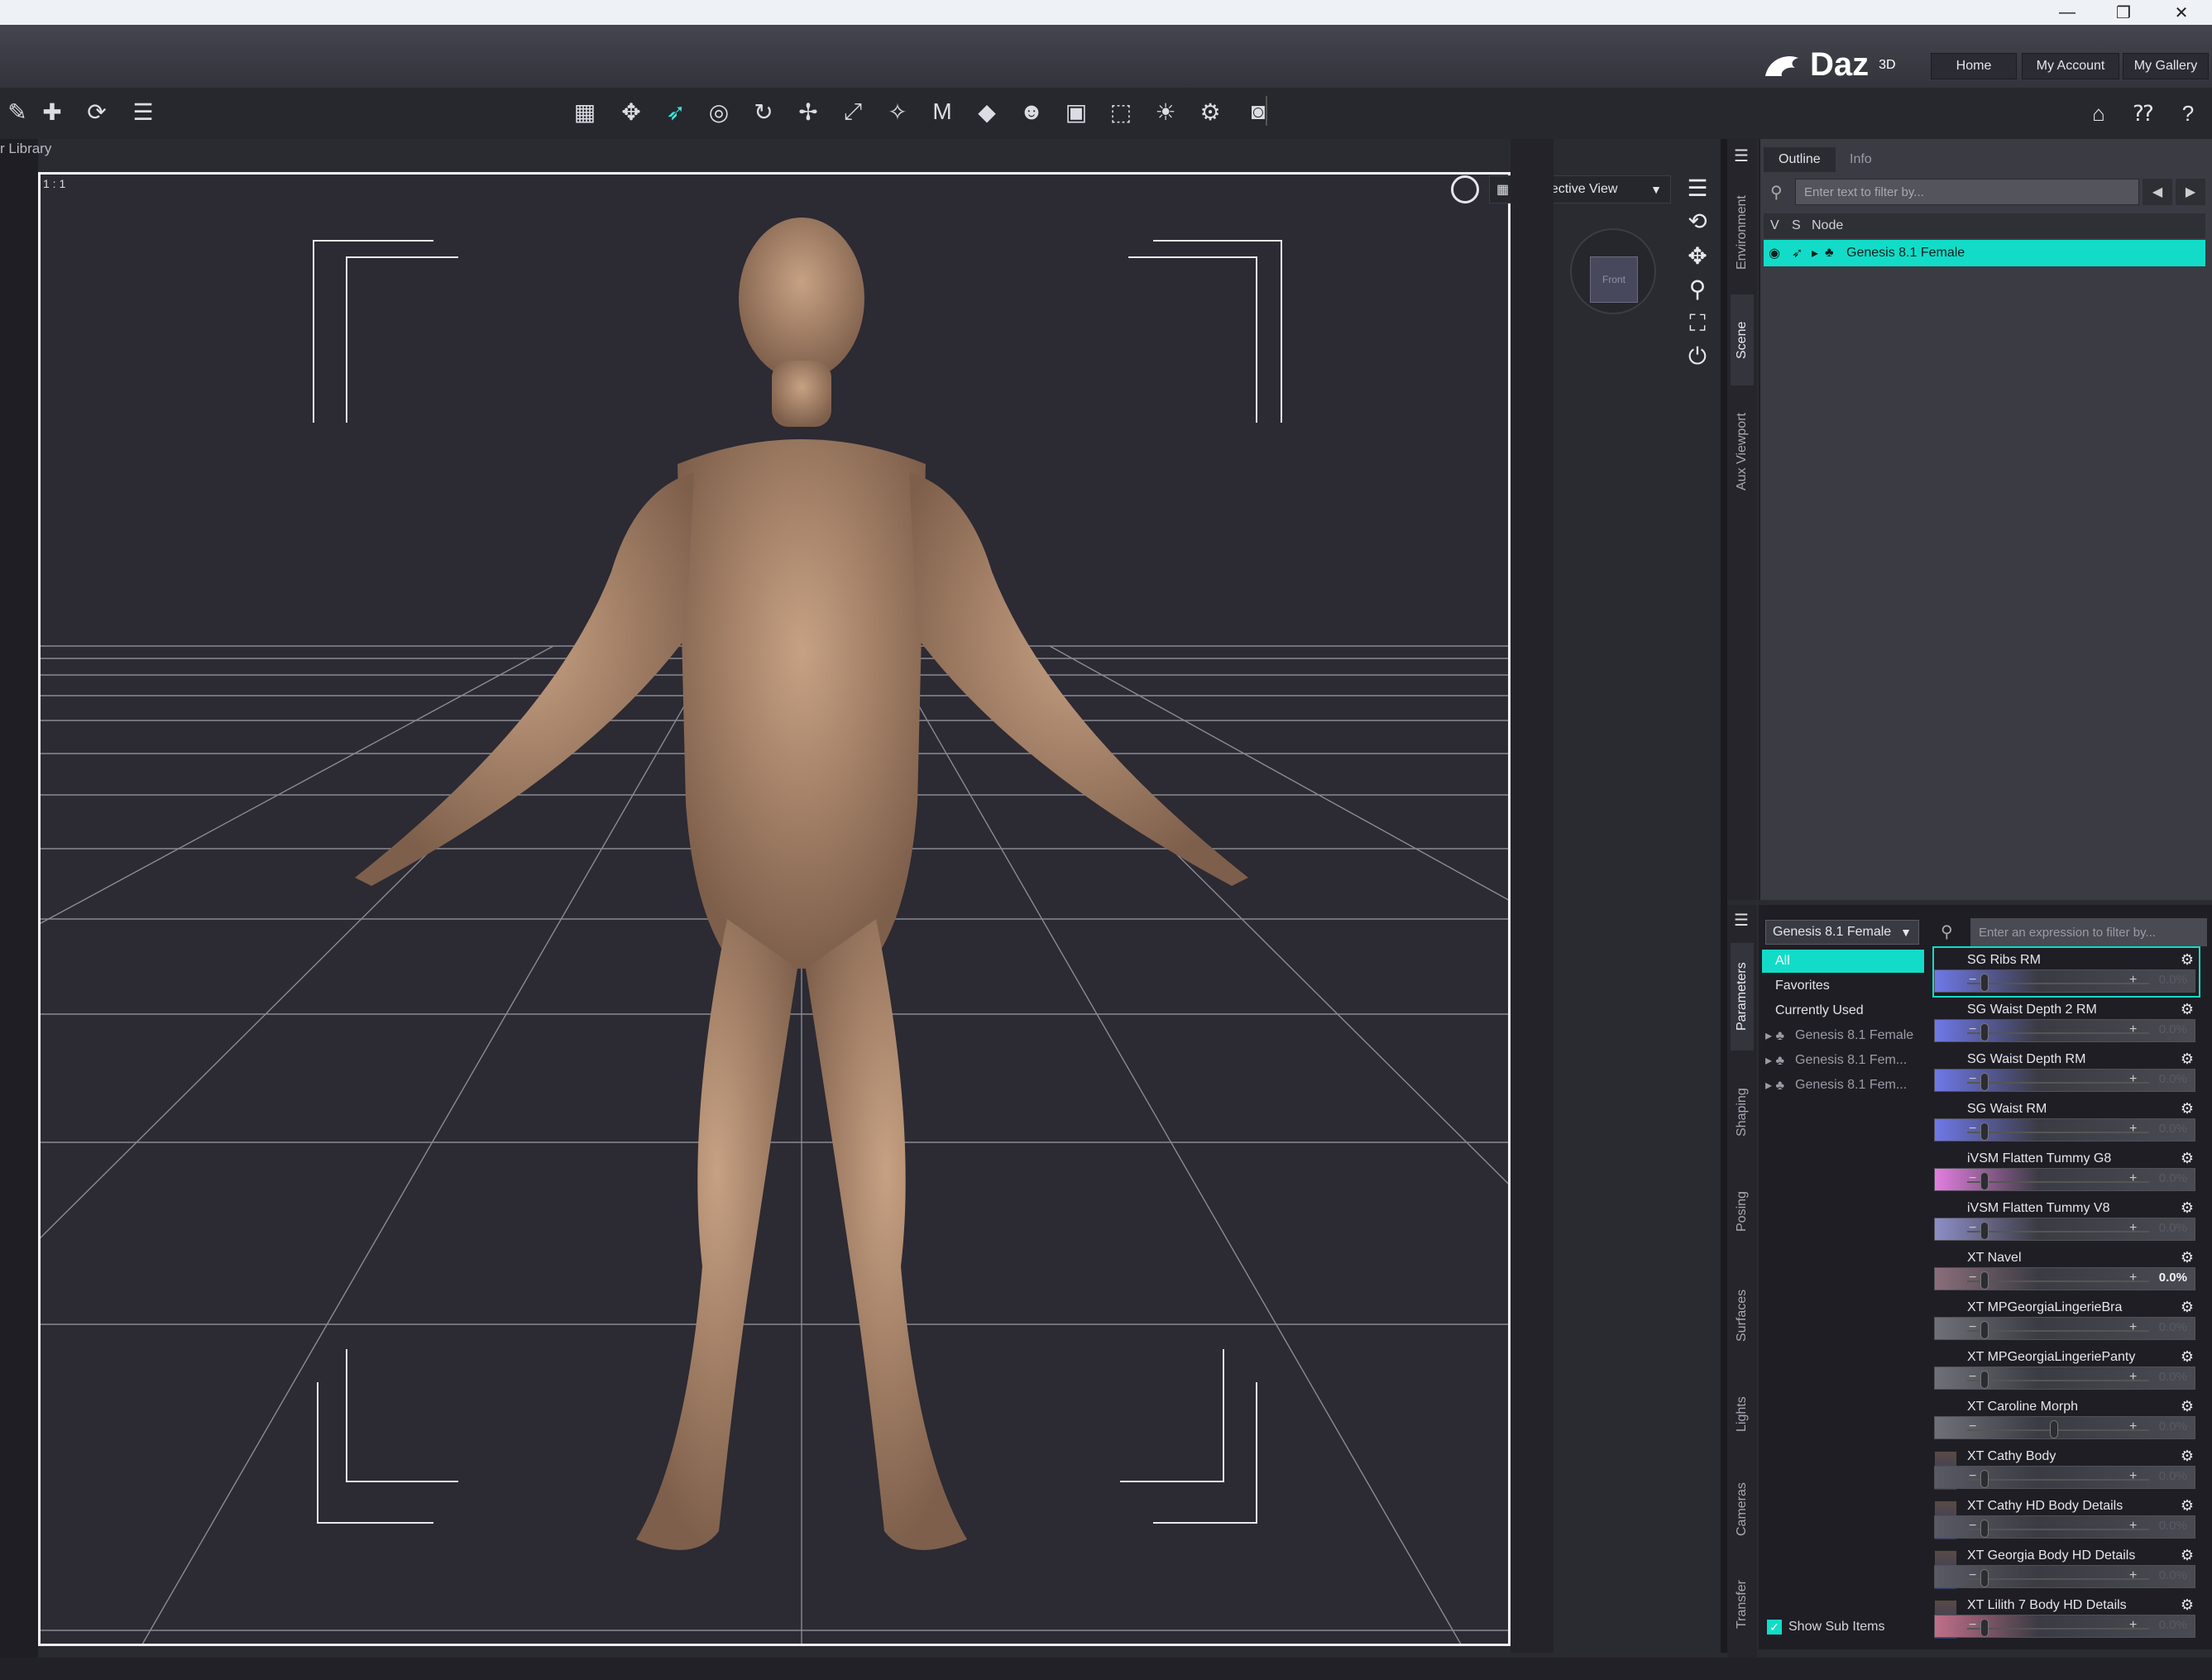  I want to click on zoom-icon: ⚲, so click(1697, 288).